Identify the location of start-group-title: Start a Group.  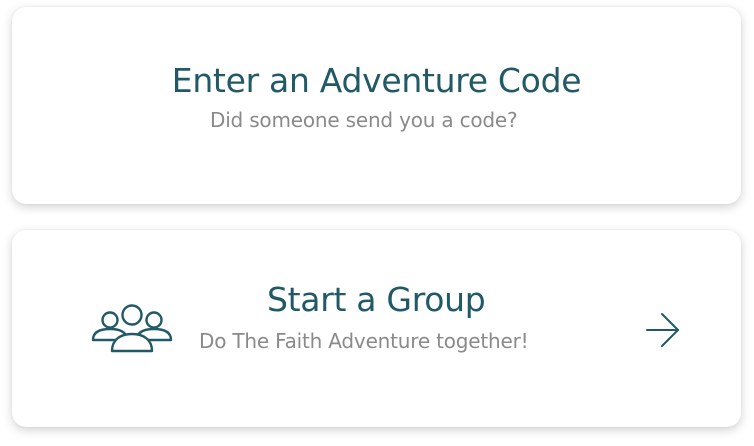
(376, 299).